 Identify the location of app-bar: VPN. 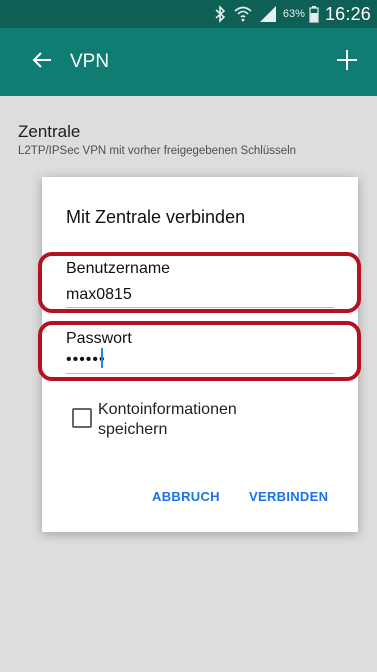
(188, 62).